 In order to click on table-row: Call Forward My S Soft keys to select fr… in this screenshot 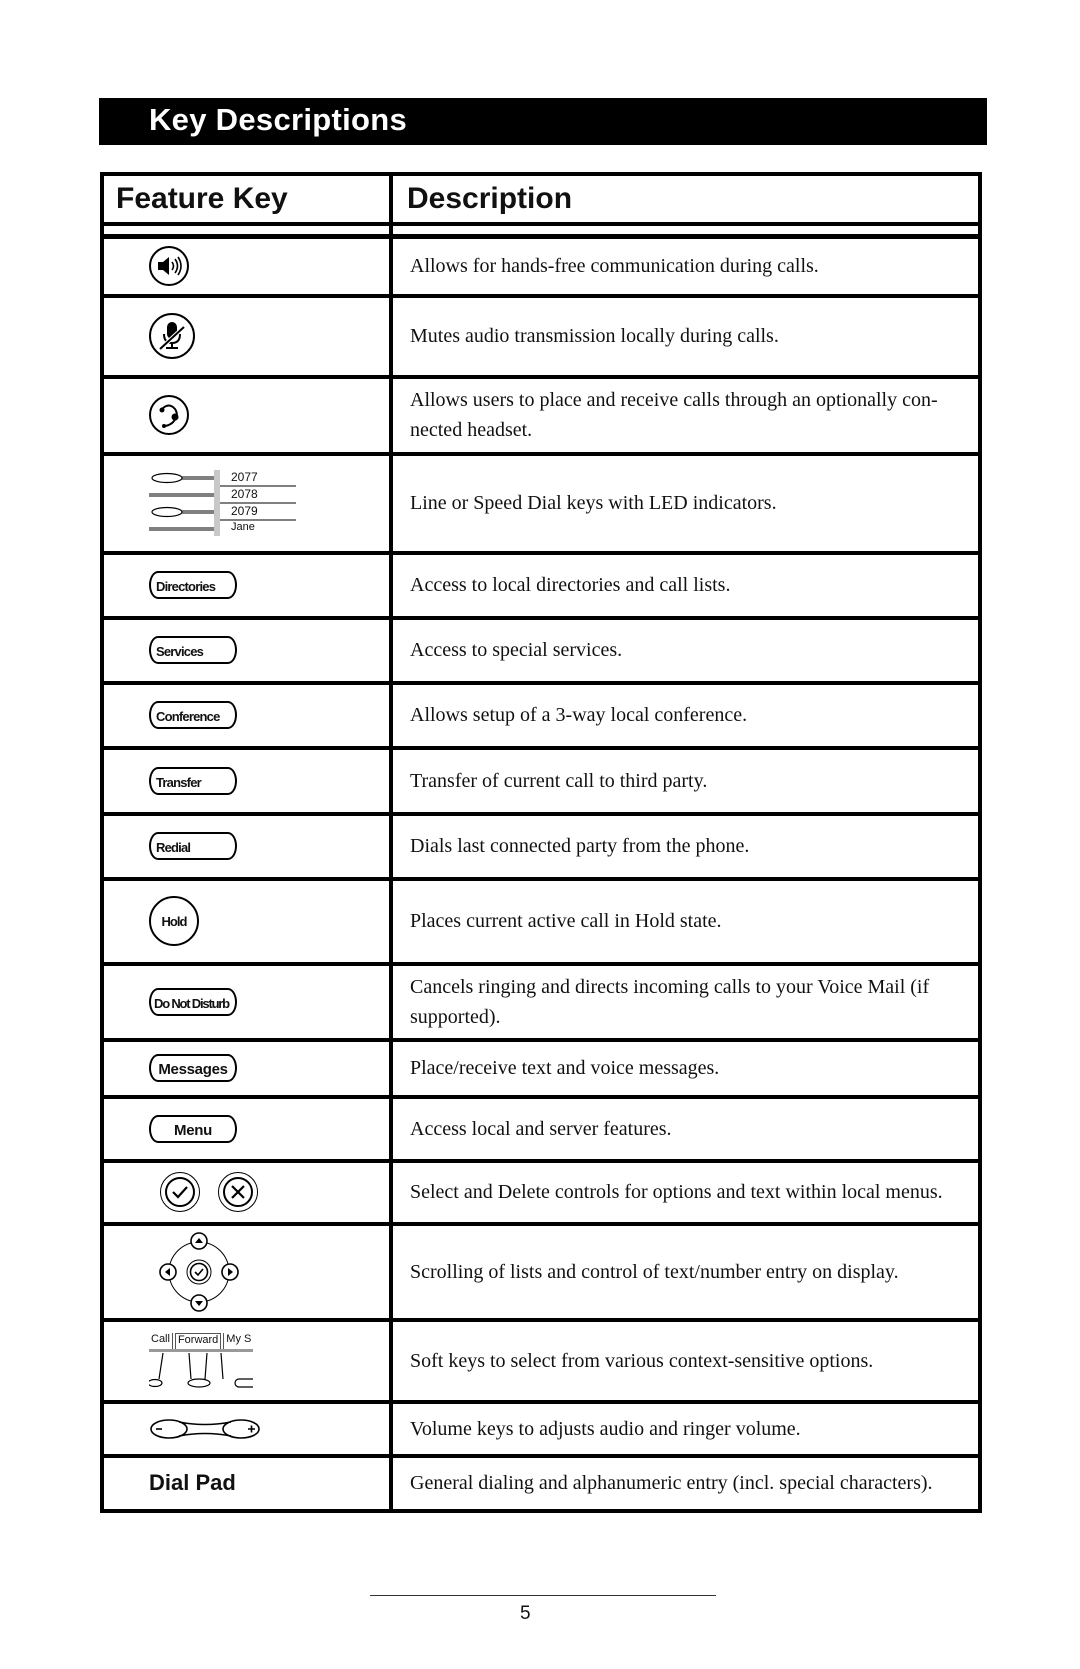, I will do `click(541, 1360)`.